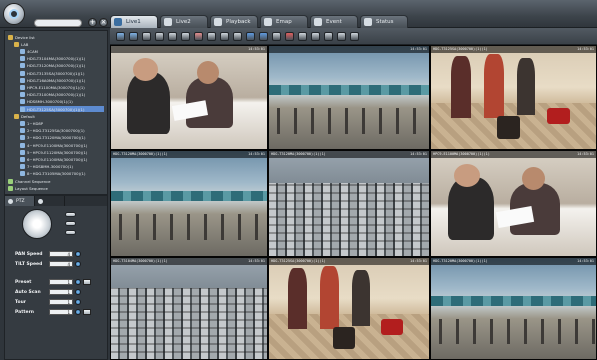  I want to click on layout-4-icon, so click(133, 36).